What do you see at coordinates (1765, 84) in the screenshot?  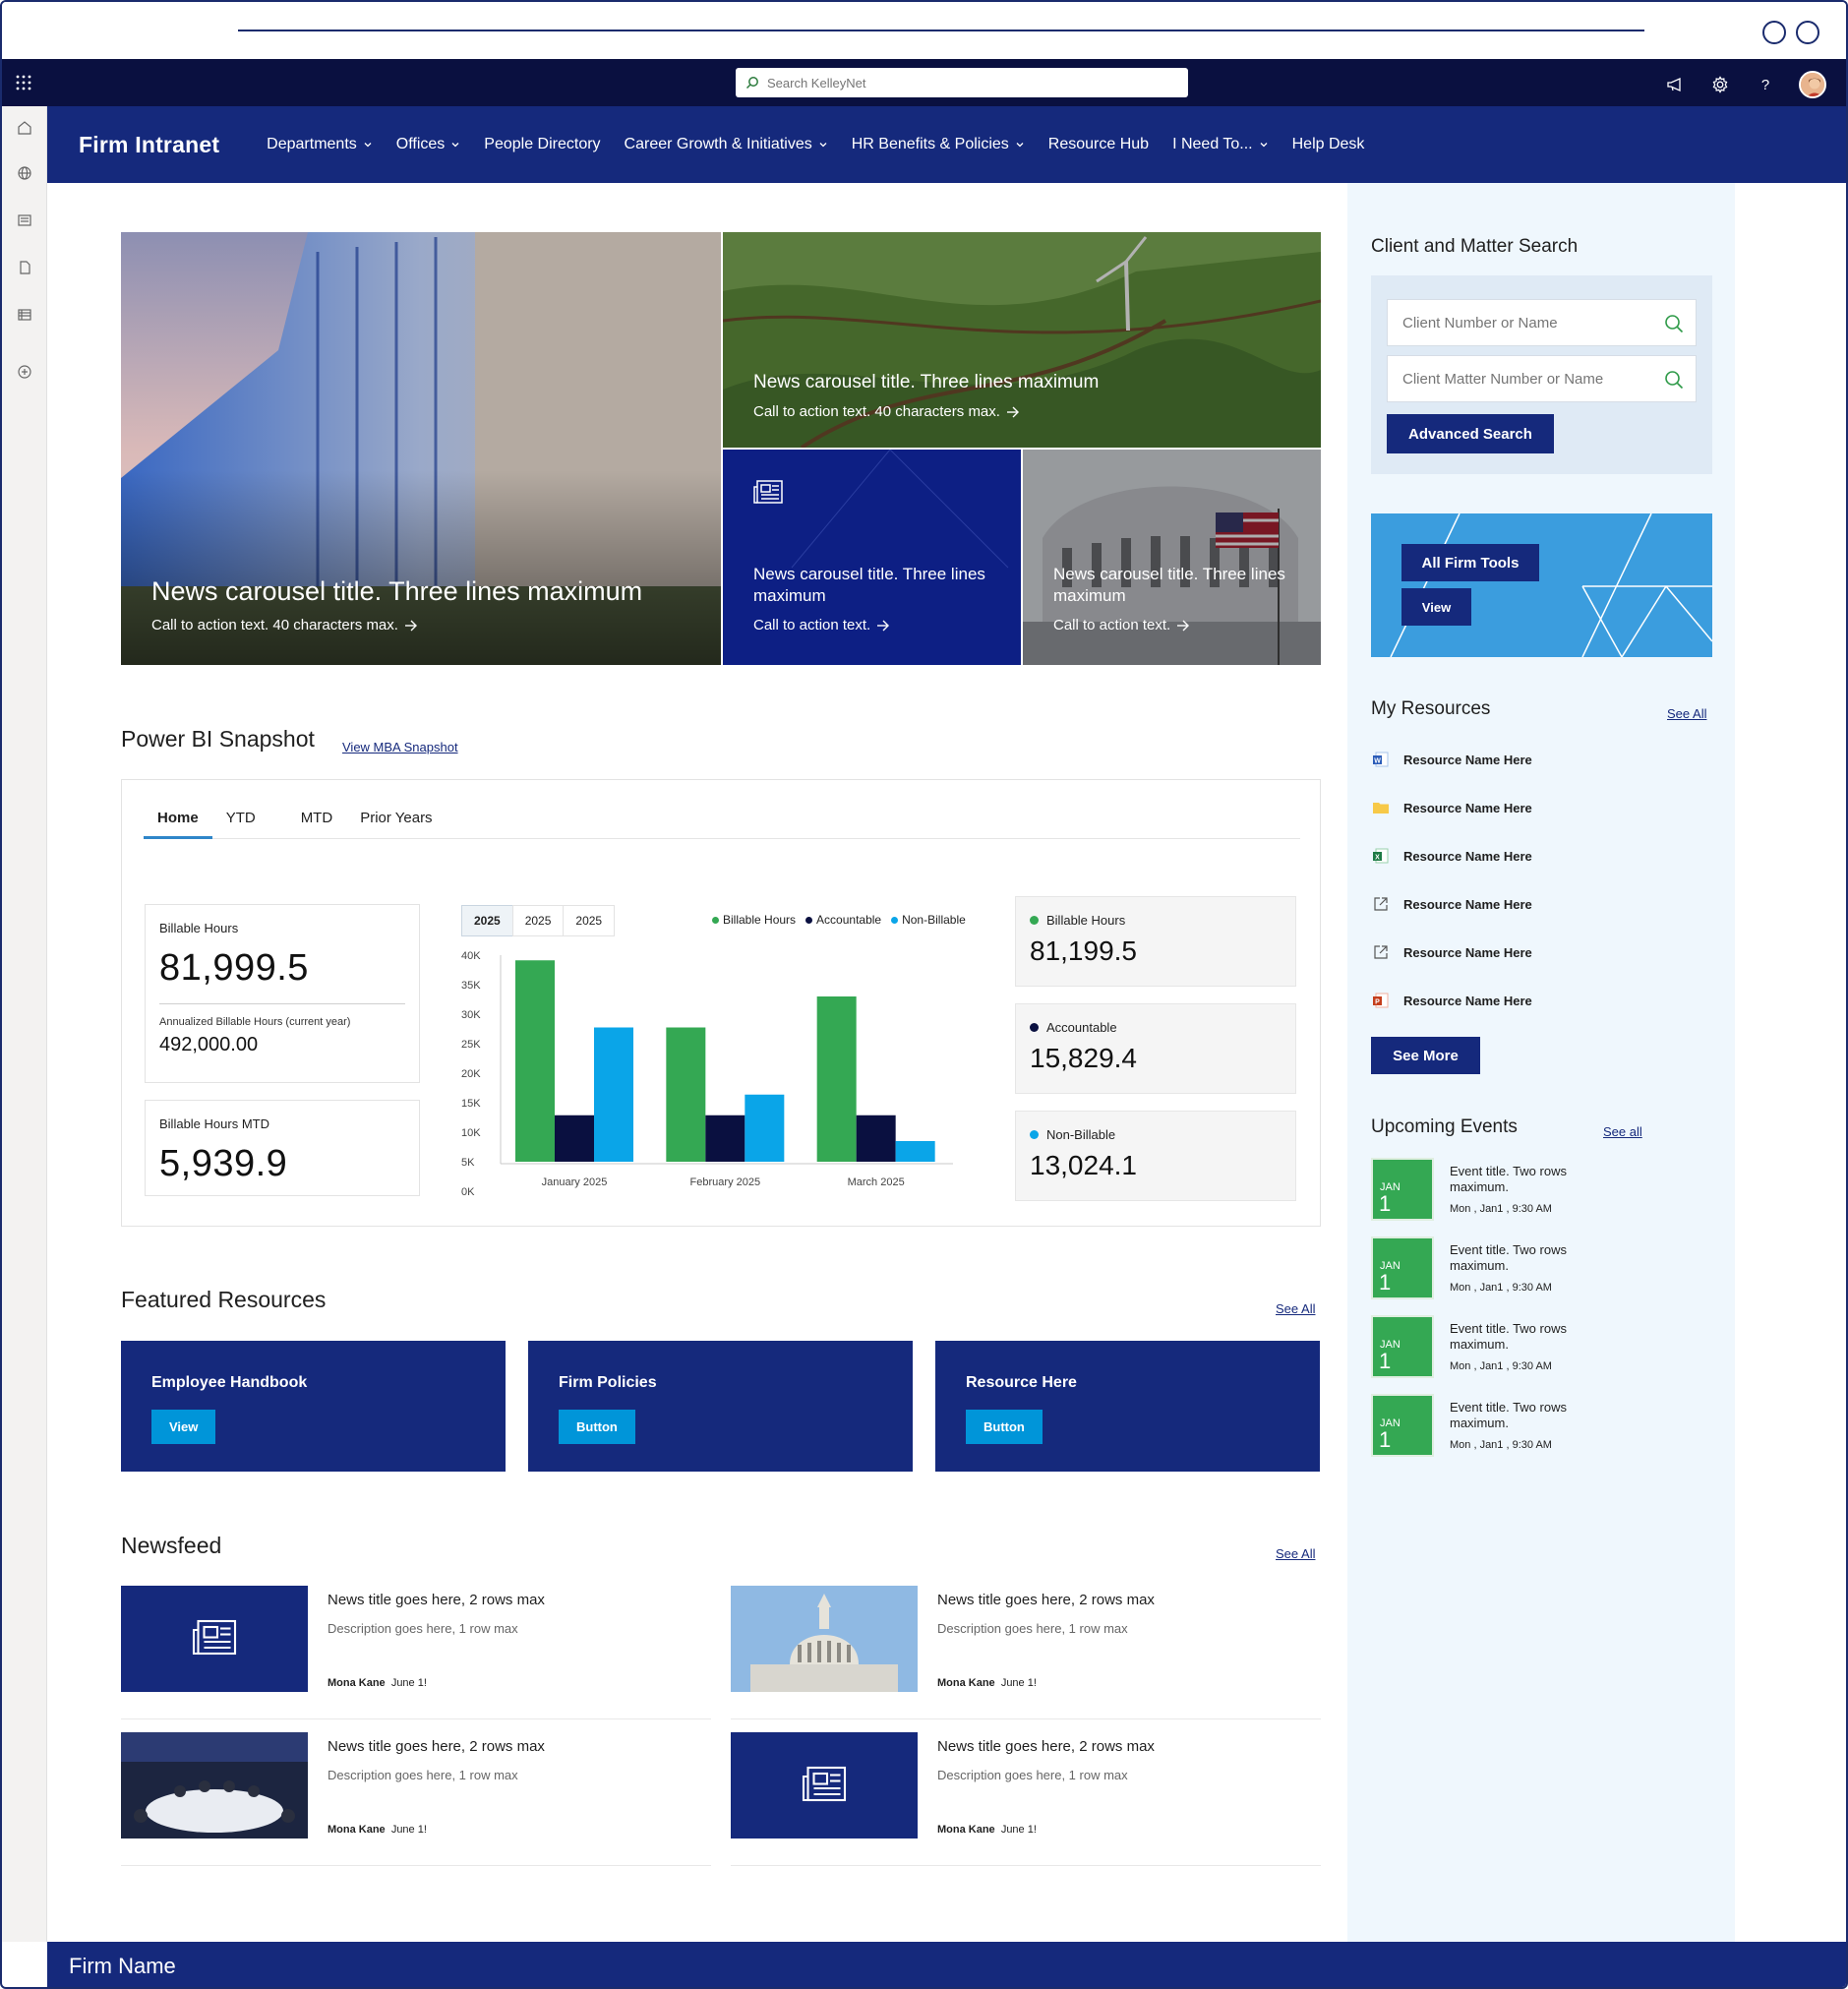 I see `help-icon: ?` at bounding box center [1765, 84].